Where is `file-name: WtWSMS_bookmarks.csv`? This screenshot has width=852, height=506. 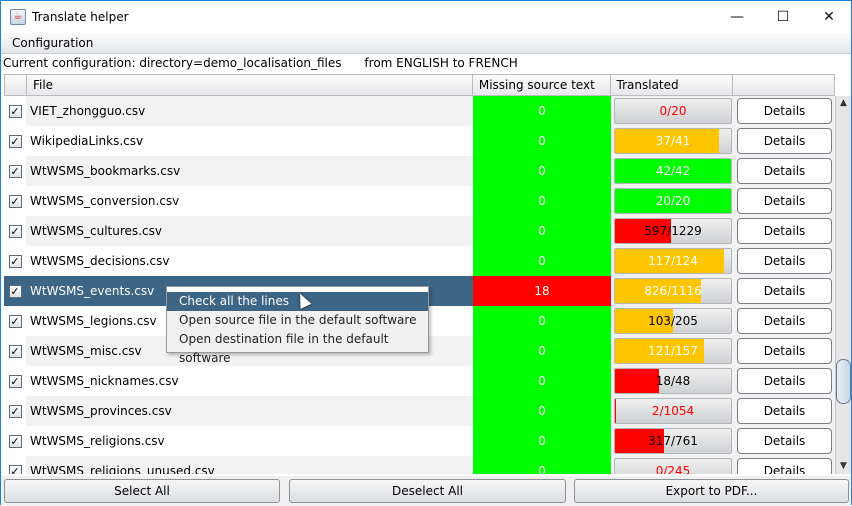
file-name: WtWSMS_bookmarks.csv is located at coordinates (249, 171).